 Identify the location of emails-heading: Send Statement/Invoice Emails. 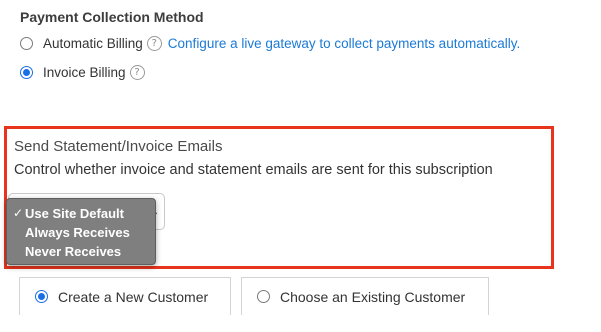
(118, 146).